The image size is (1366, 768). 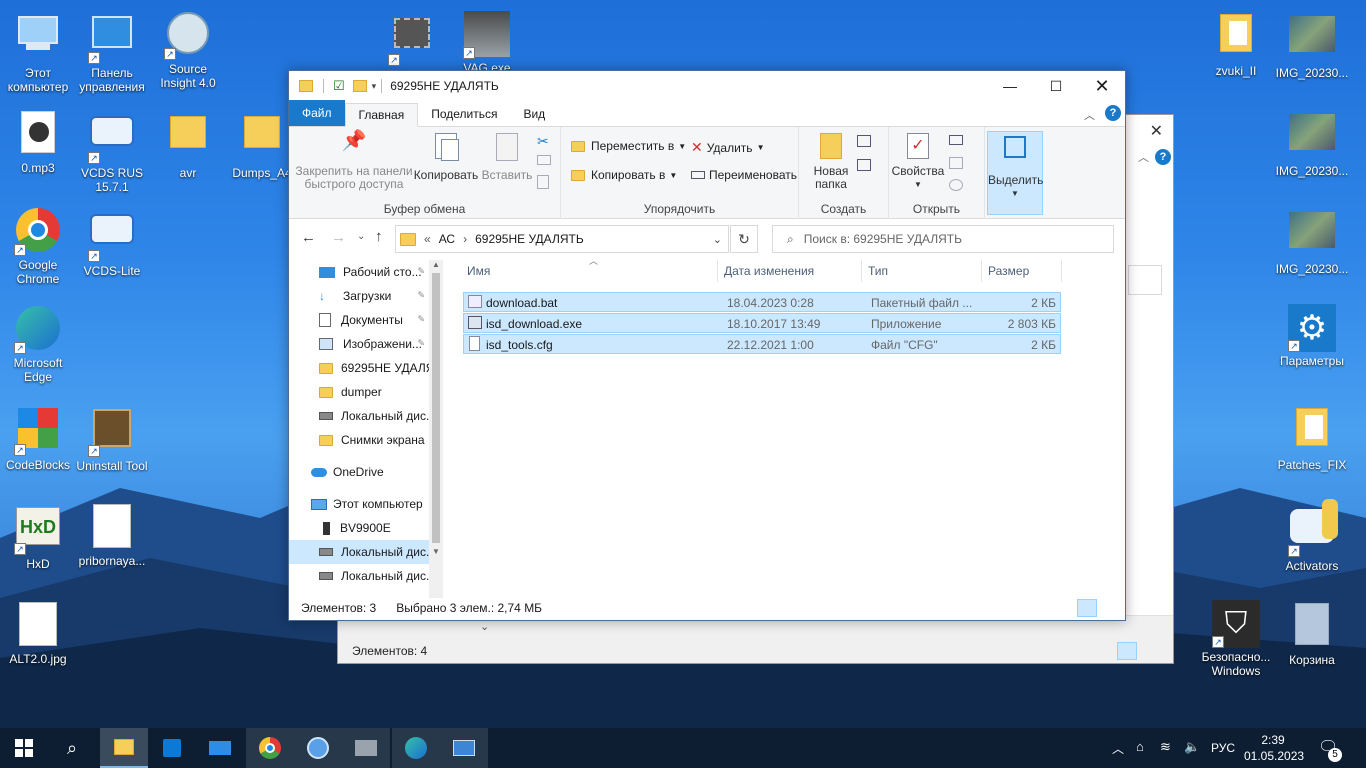 I want to click on new-folder-button: Новая папка, so click(x=831, y=162).